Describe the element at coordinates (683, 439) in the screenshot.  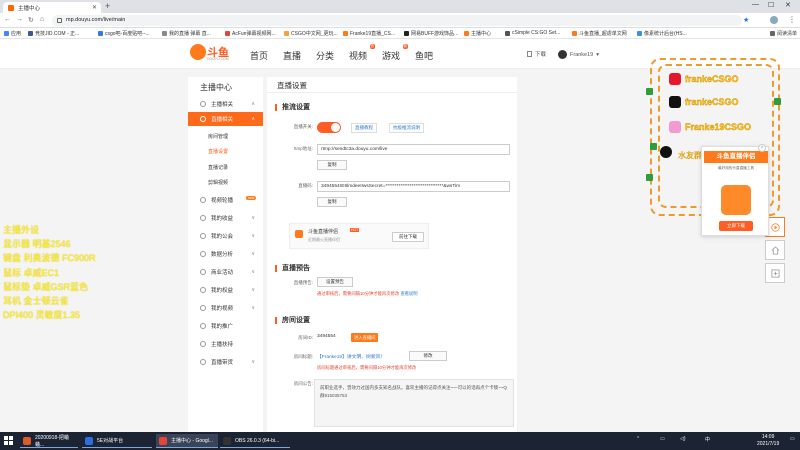
I see `volume-icon: ◁)` at that location.